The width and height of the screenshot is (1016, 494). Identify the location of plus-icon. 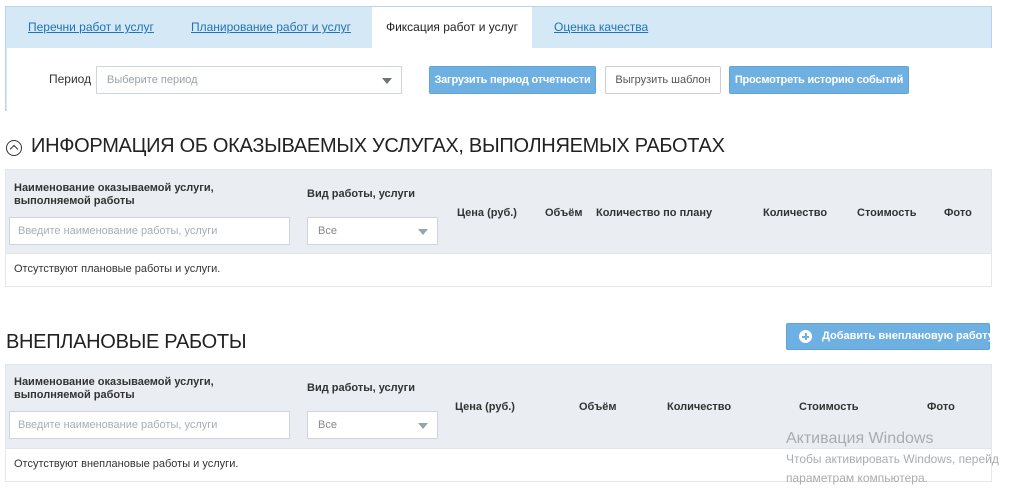
(805, 336).